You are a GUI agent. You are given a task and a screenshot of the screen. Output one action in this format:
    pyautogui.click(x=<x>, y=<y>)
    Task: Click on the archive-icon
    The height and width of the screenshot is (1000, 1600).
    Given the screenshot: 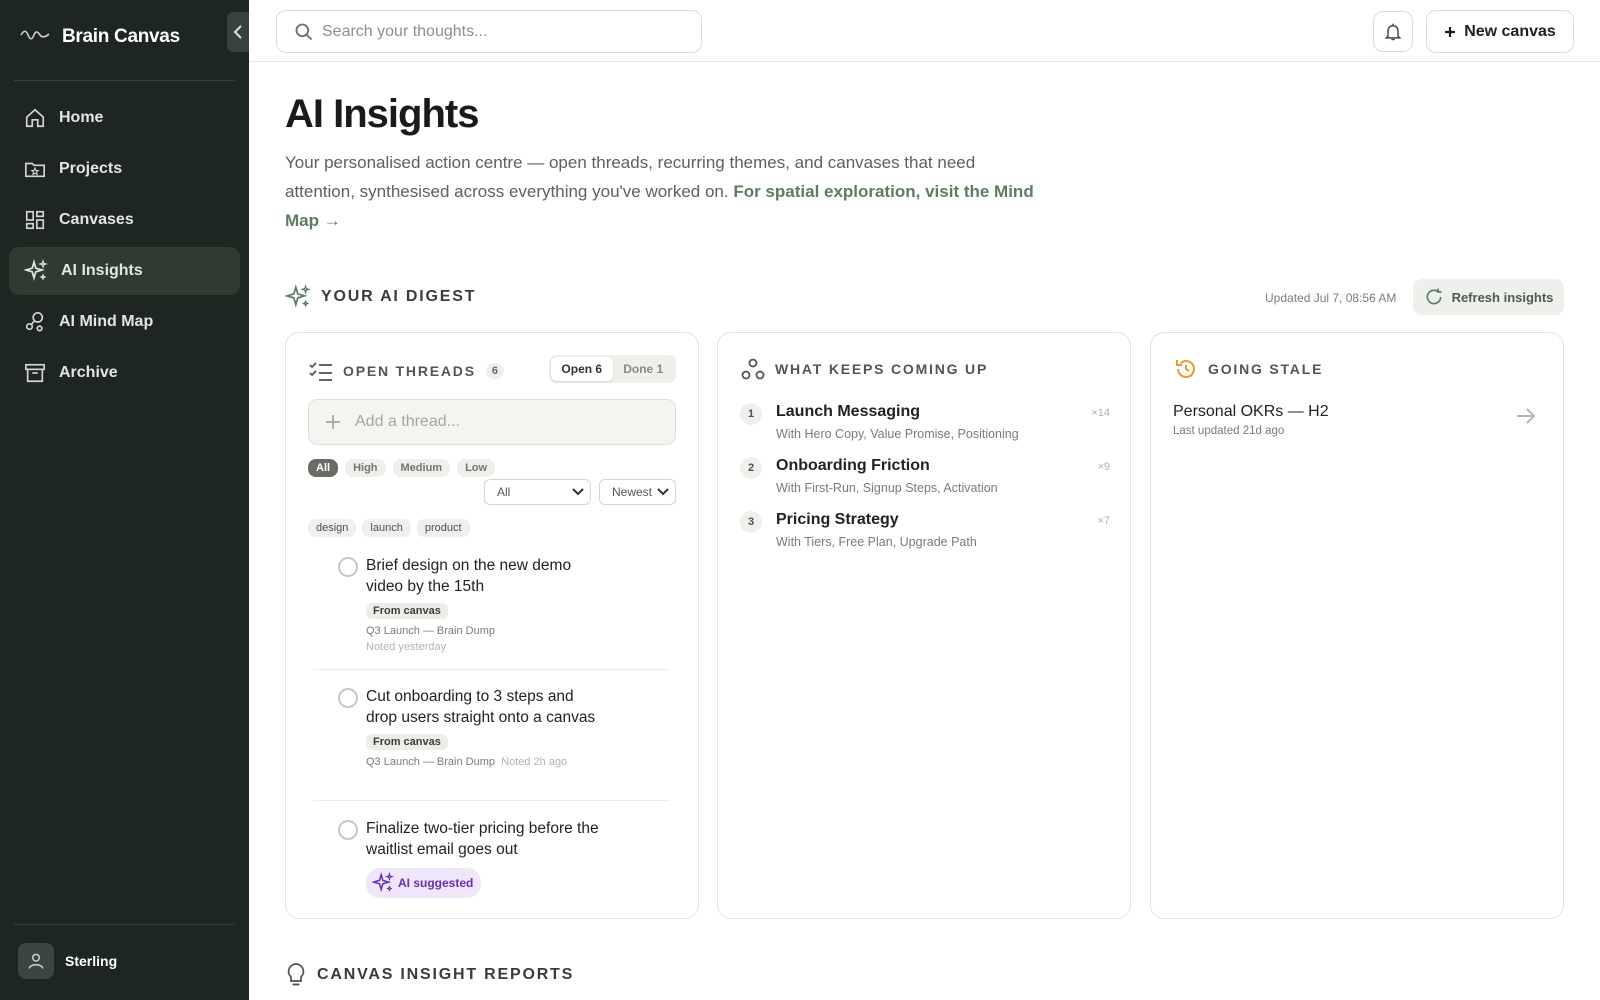 What is the action you would take?
    pyautogui.click(x=35, y=373)
    